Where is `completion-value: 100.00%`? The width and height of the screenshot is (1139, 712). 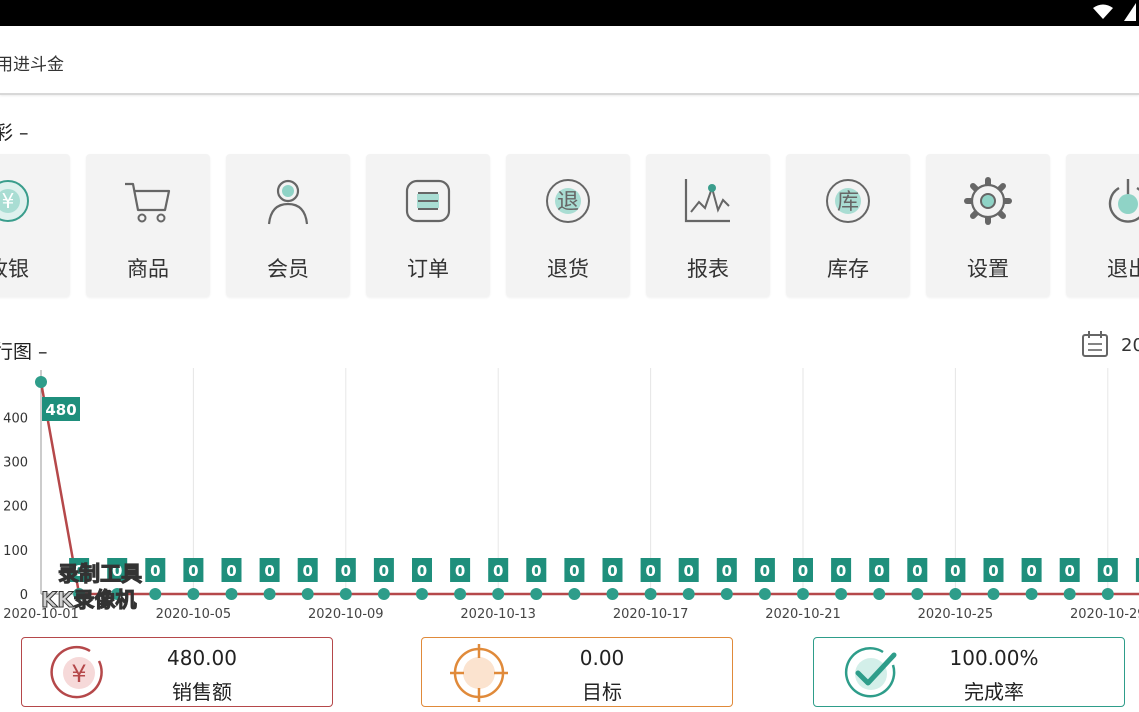
completion-value: 100.00% is located at coordinates (994, 658).